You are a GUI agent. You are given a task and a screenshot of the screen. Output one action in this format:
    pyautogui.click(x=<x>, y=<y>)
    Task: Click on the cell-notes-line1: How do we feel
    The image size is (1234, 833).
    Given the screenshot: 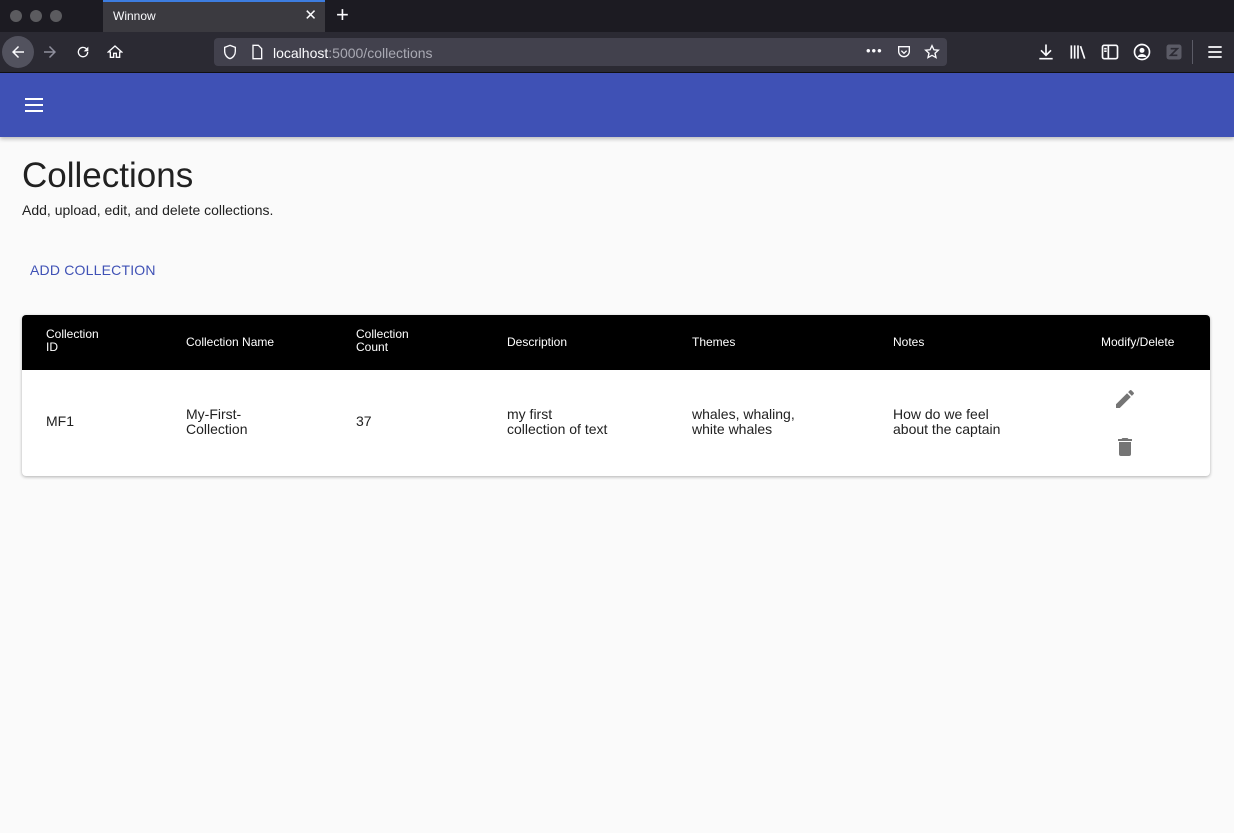 What is the action you would take?
    pyautogui.click(x=941, y=414)
    